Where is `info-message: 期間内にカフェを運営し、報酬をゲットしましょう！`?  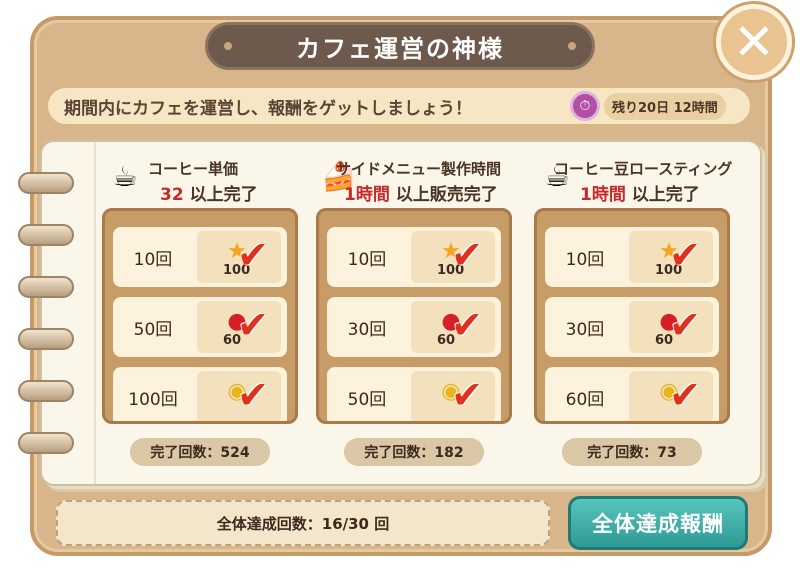 info-message: 期間内にカフェを運営し、報酬をゲットしましょう！ is located at coordinates (268, 108).